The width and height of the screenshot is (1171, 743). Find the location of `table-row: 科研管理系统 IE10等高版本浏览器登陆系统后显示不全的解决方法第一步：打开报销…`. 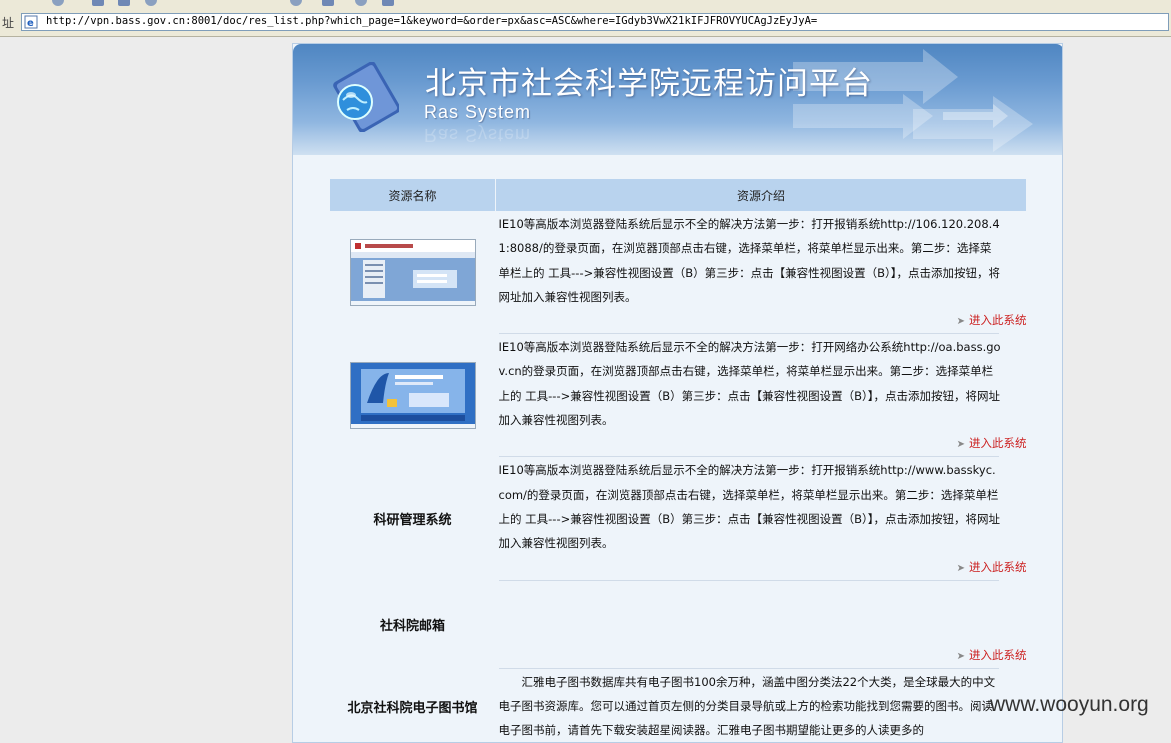

table-row: 科研管理系统 IE10等高版本浏览器登陆系统后显示不全的解决方法第一步：打开报销… is located at coordinates (678, 506).